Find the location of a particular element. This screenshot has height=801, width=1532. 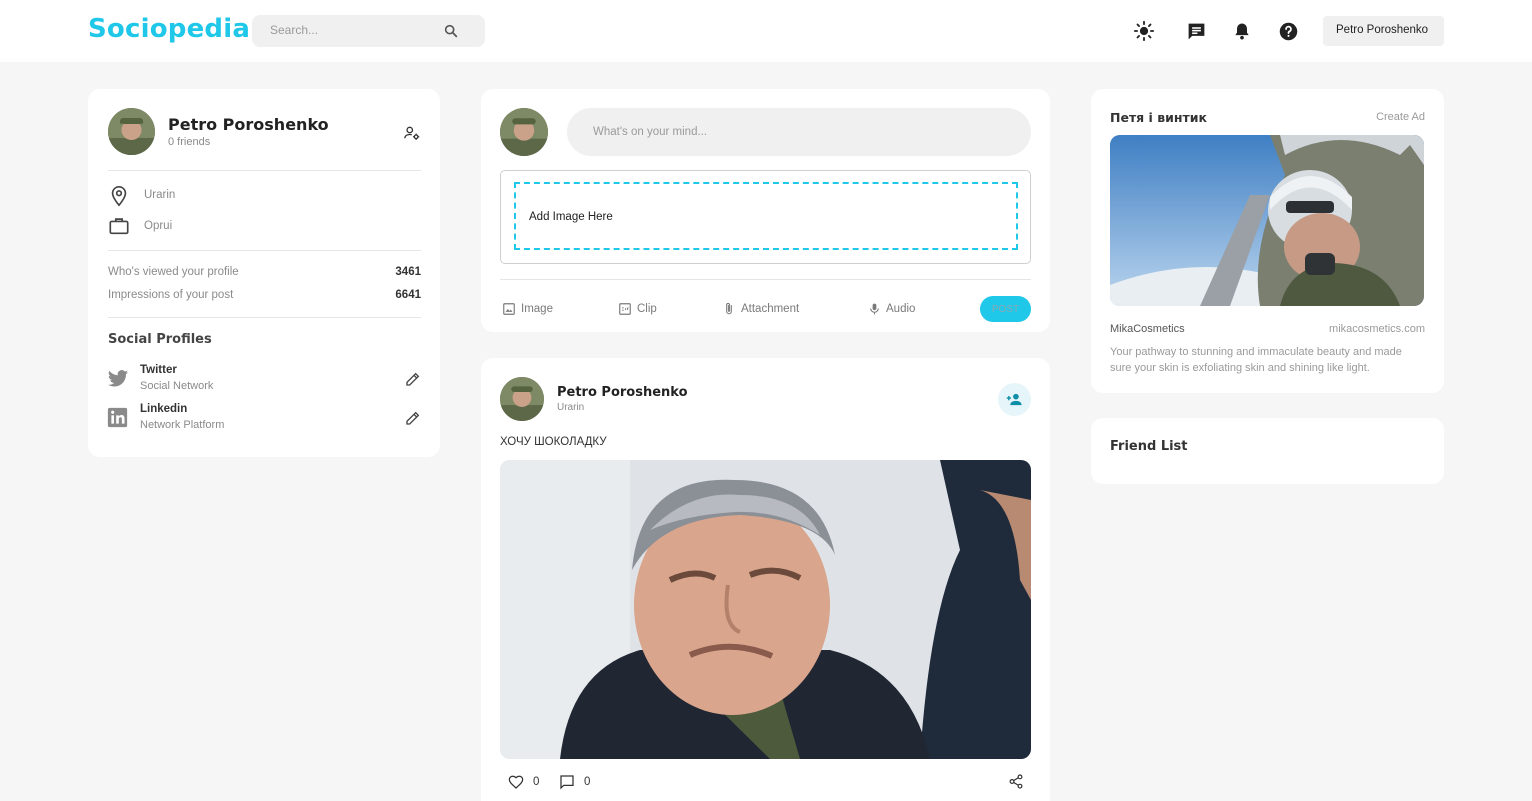

person-add-icon is located at coordinates (1014, 399).